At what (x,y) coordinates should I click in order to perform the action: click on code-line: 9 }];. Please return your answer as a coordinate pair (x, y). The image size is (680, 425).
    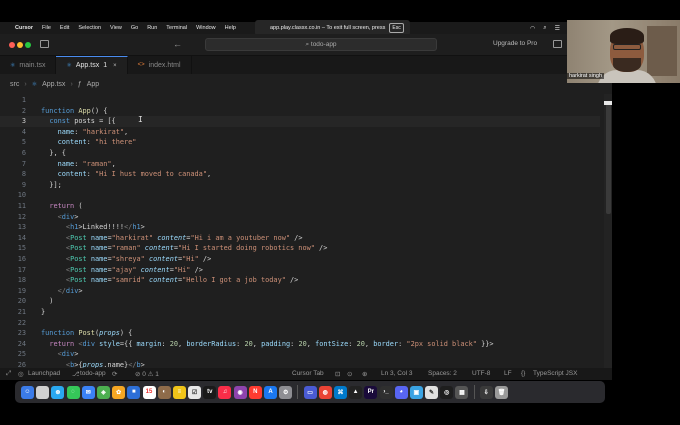
    Looking at the image, I should click on (300, 185).